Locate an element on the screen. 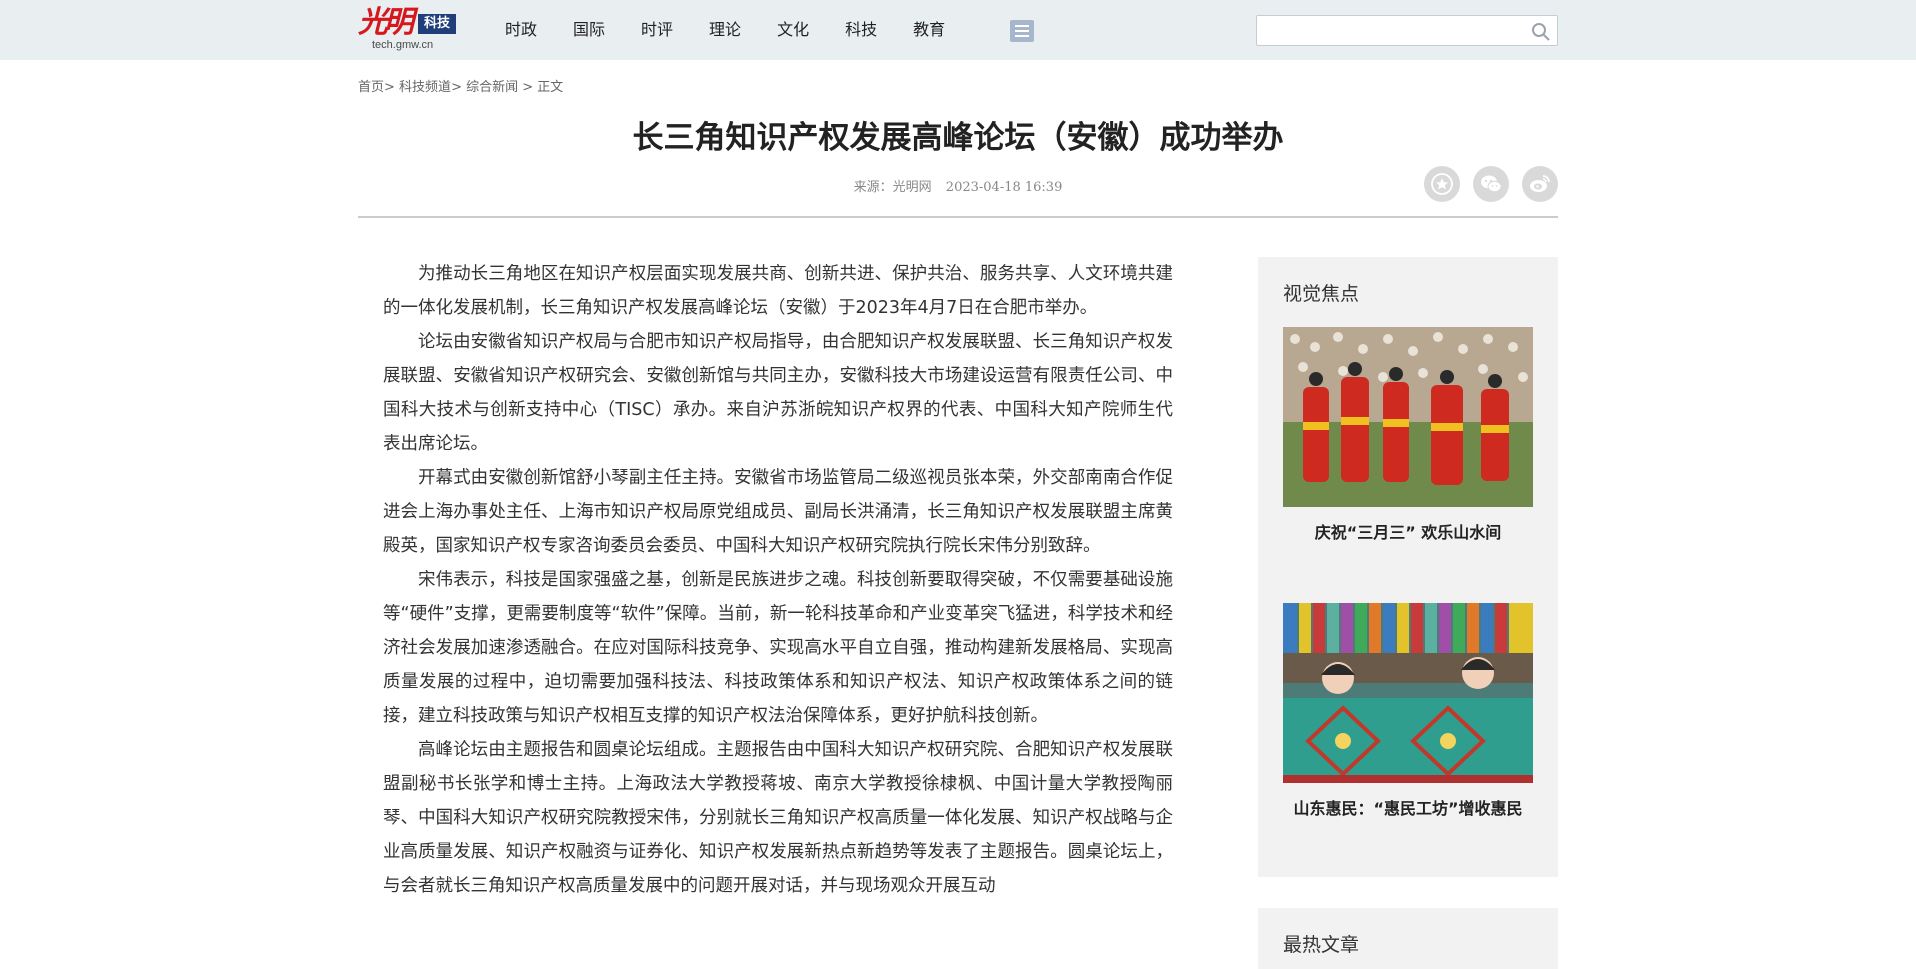  breadcrumb-current: 正文 is located at coordinates (550, 87).